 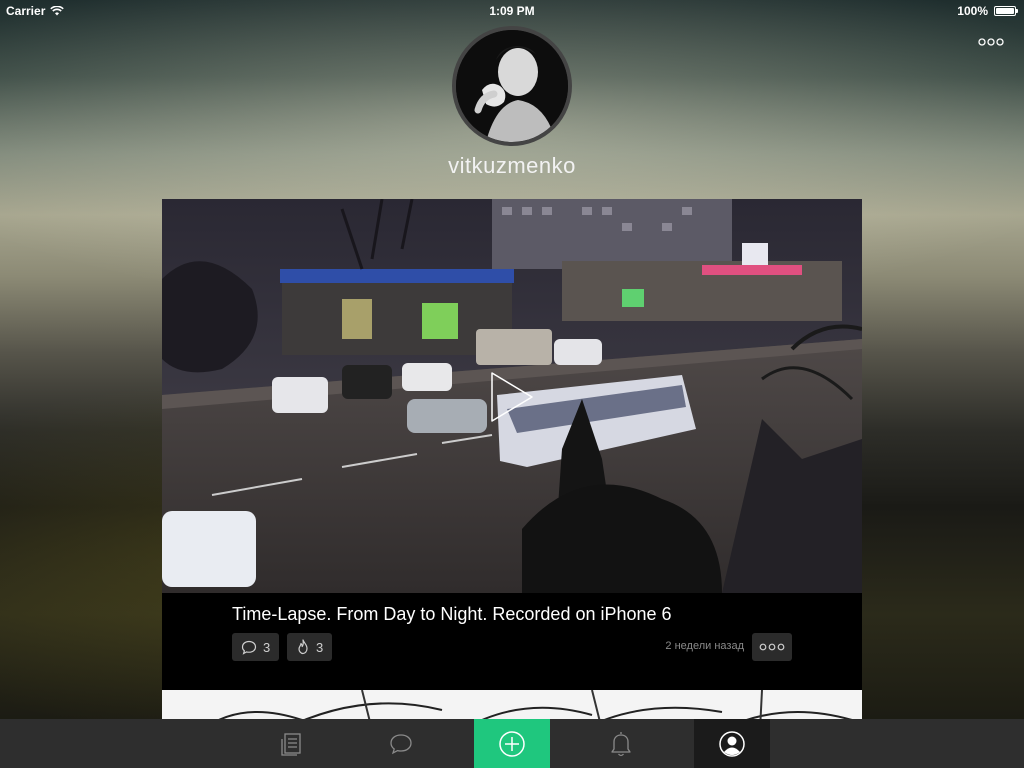 I want to click on tab-bar, so click(x=512, y=743).